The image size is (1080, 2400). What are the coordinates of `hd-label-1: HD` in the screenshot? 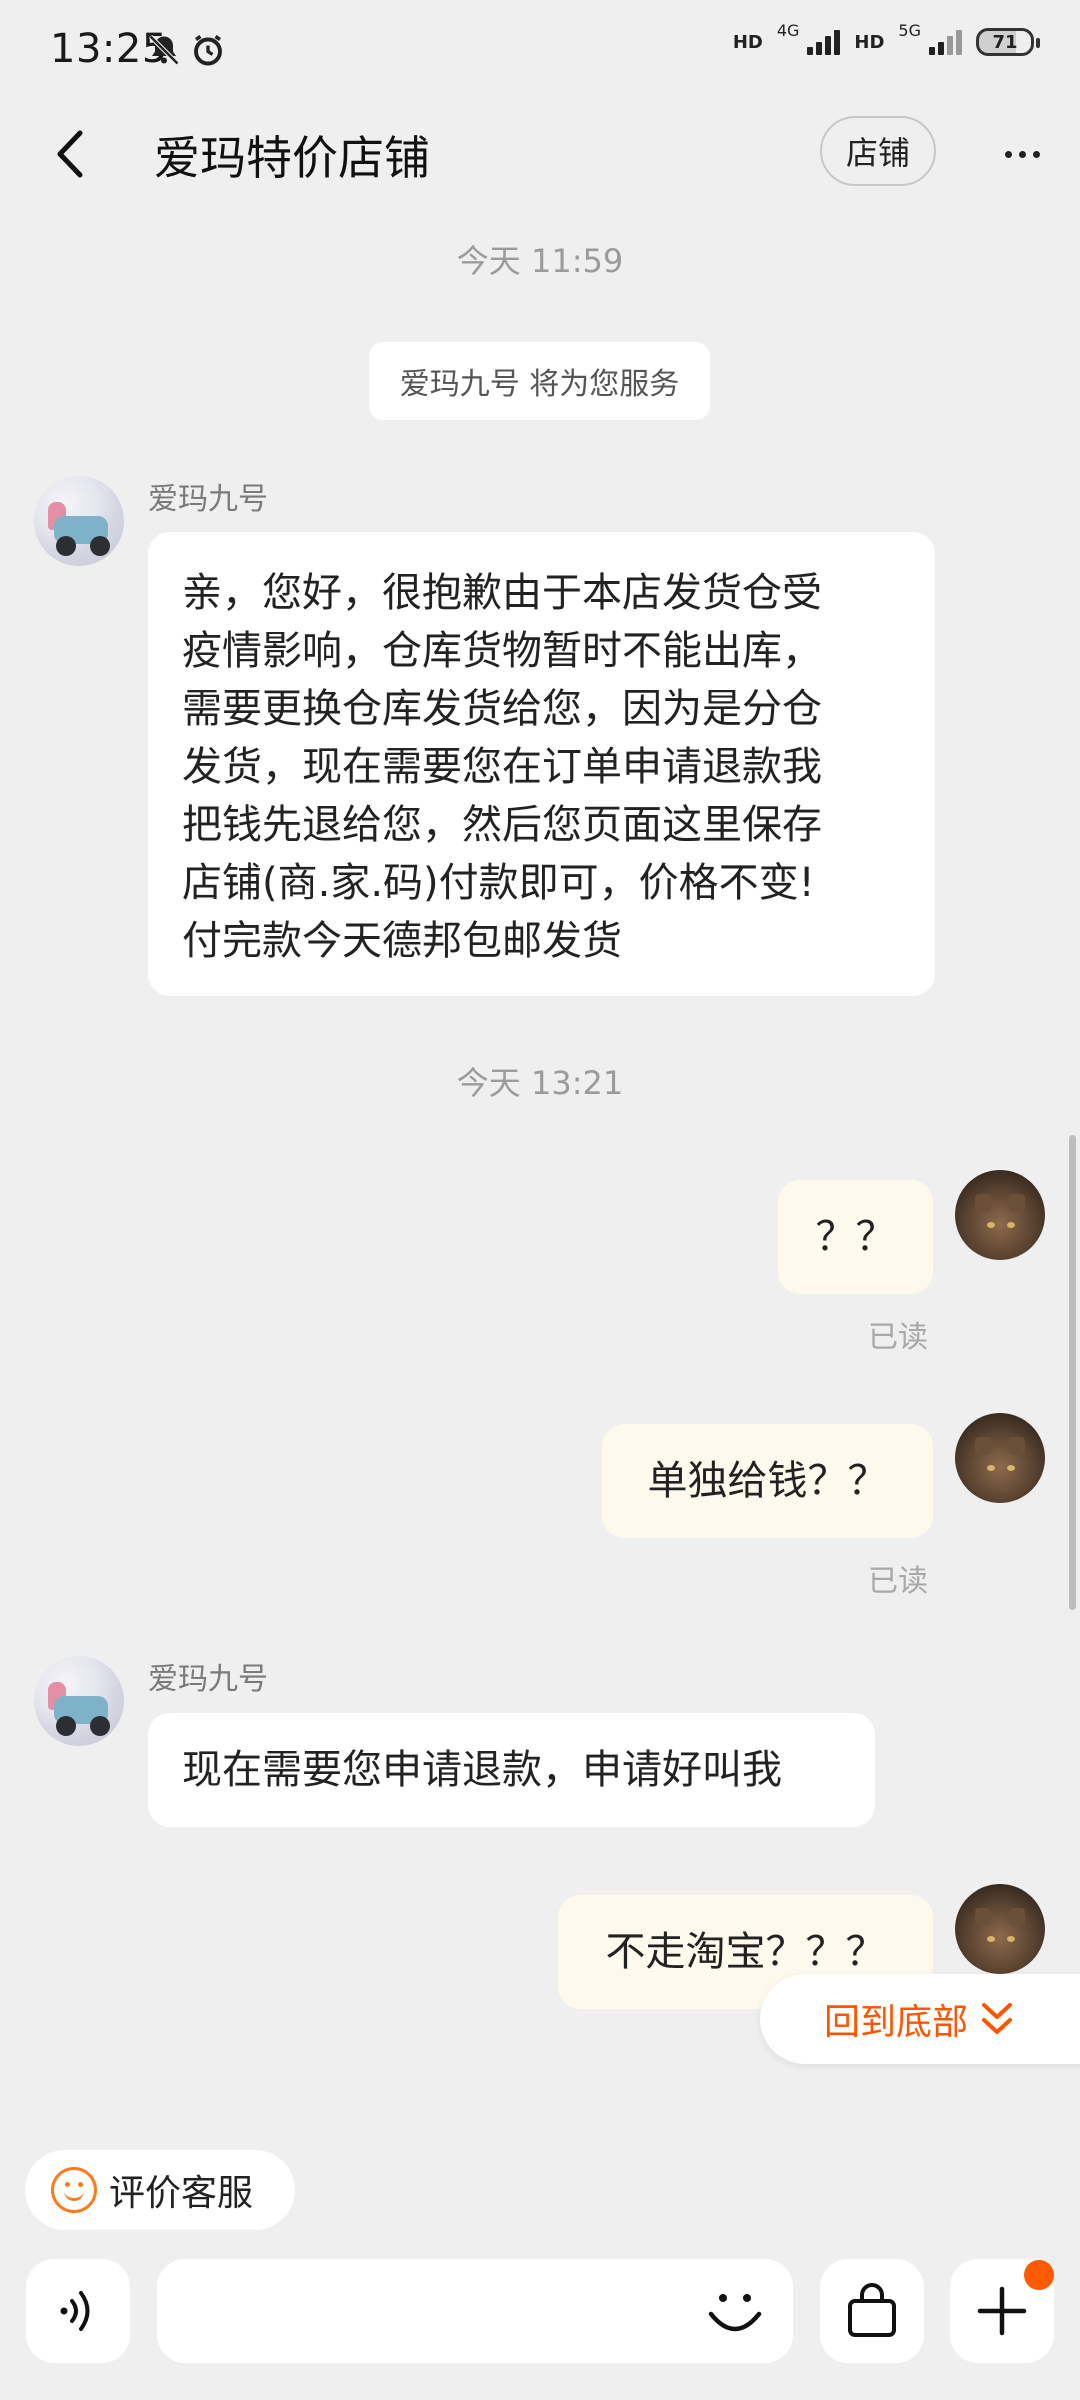 It's located at (747, 42).